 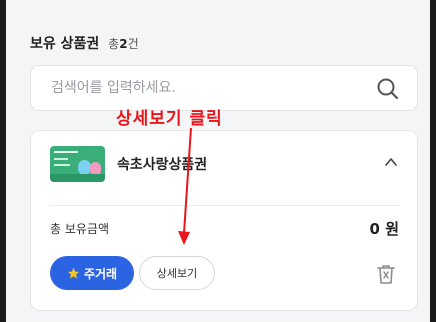 I want to click on star-icon, so click(x=73, y=273).